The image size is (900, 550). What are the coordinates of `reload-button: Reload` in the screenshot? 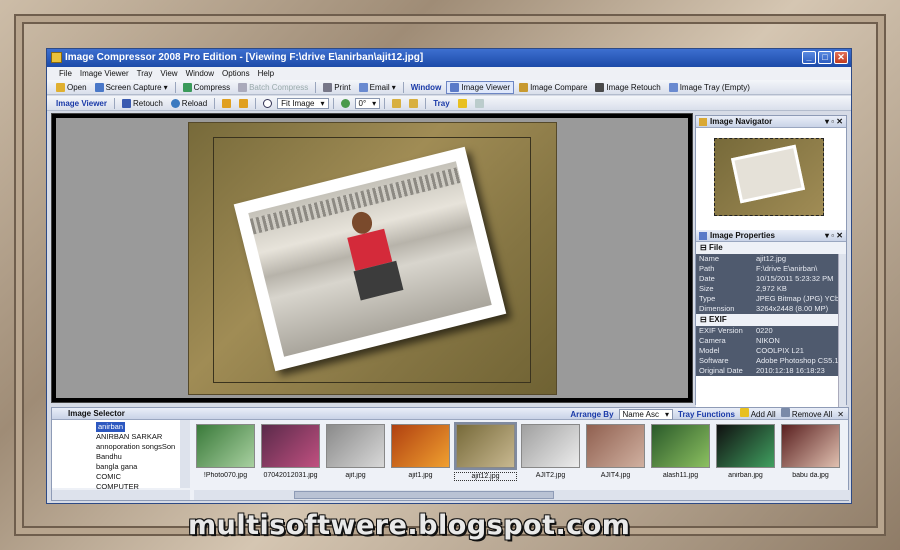 It's located at (189, 103).